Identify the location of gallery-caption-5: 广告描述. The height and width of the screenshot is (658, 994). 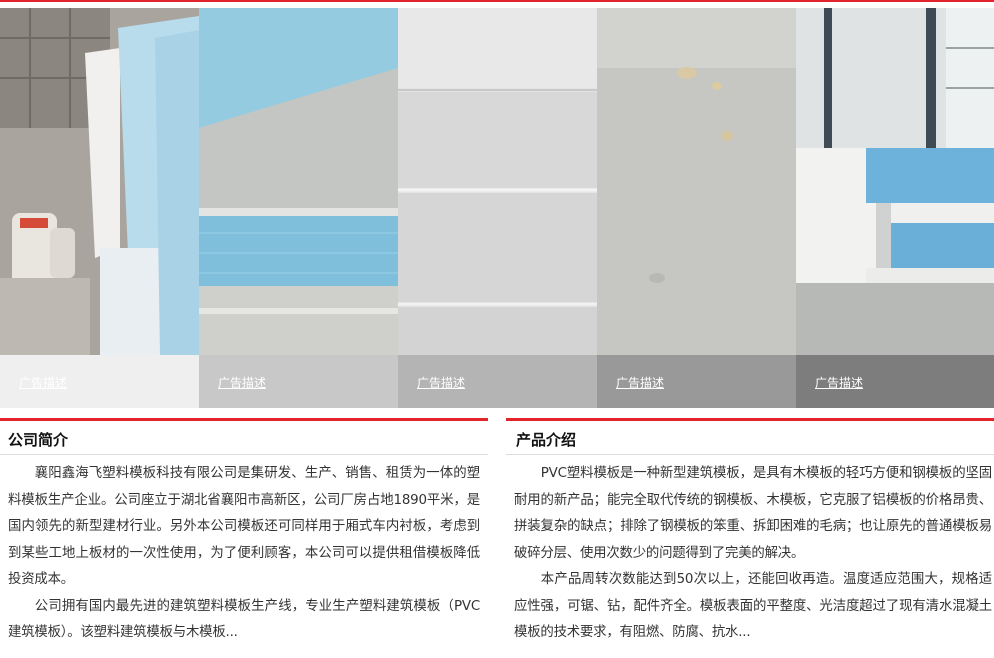
(839, 382).